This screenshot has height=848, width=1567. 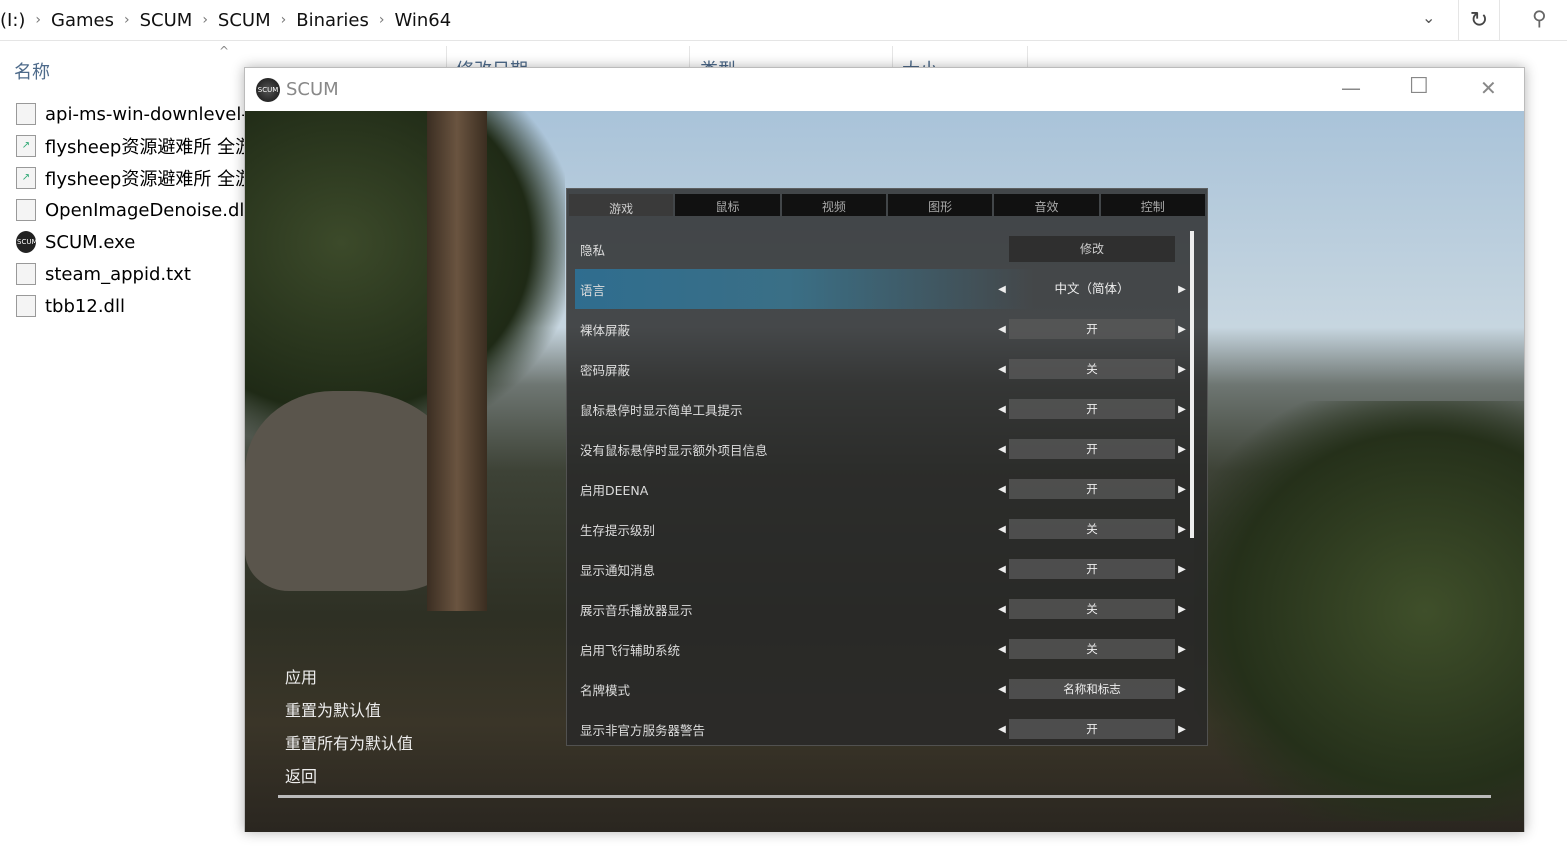 What do you see at coordinates (1488, 88) in the screenshot?
I see `close-icon: ✕` at bounding box center [1488, 88].